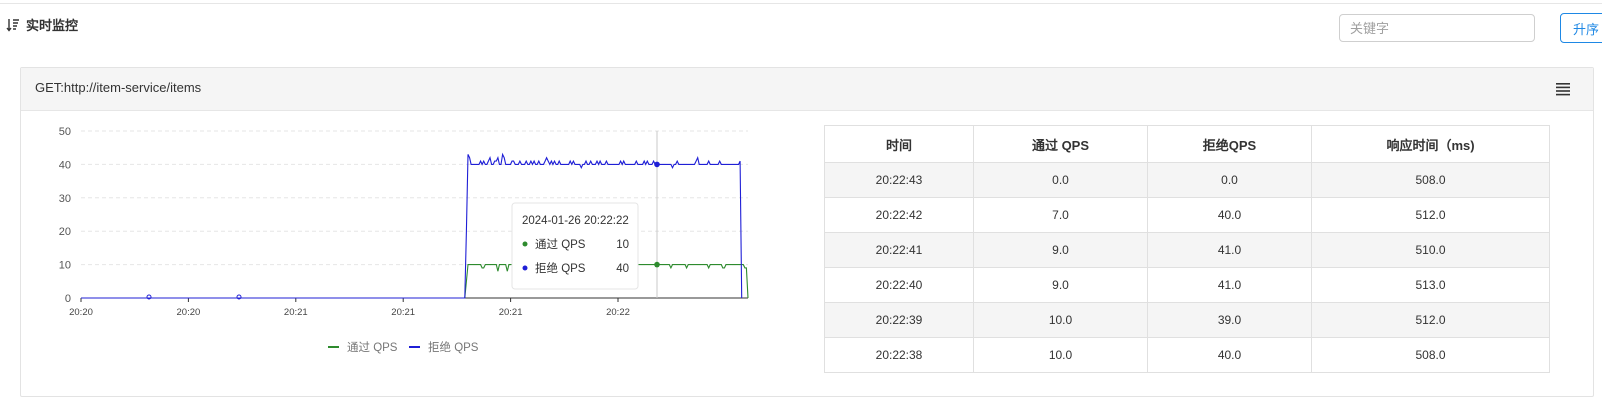 The image size is (1602, 400). Describe the element at coordinates (560, 244) in the screenshot. I see `tooltip-series-label: 通过 QPS` at that location.